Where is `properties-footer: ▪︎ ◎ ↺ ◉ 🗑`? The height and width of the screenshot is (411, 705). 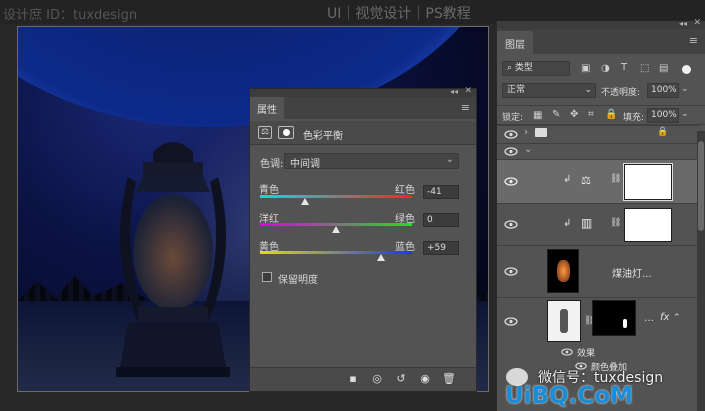
properties-footer: ▪︎ ◎ ↺ ◉ 🗑 is located at coordinates (363, 379).